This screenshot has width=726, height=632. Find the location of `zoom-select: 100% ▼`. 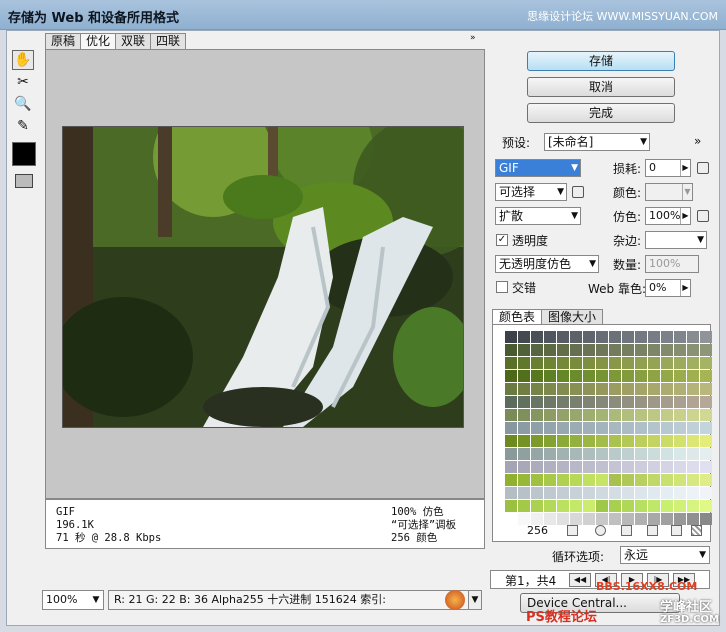

zoom-select: 100% ▼ is located at coordinates (73, 600).